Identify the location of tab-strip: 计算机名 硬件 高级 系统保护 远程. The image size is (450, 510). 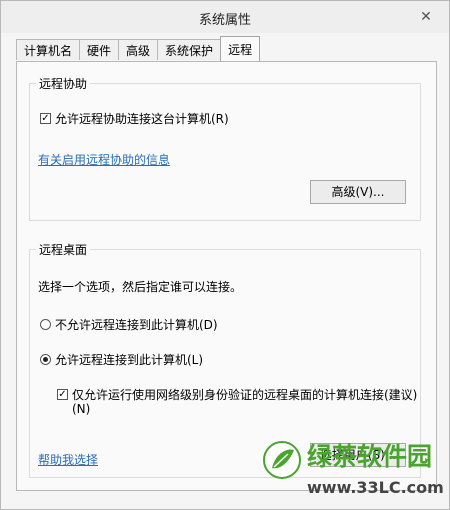
(138, 48).